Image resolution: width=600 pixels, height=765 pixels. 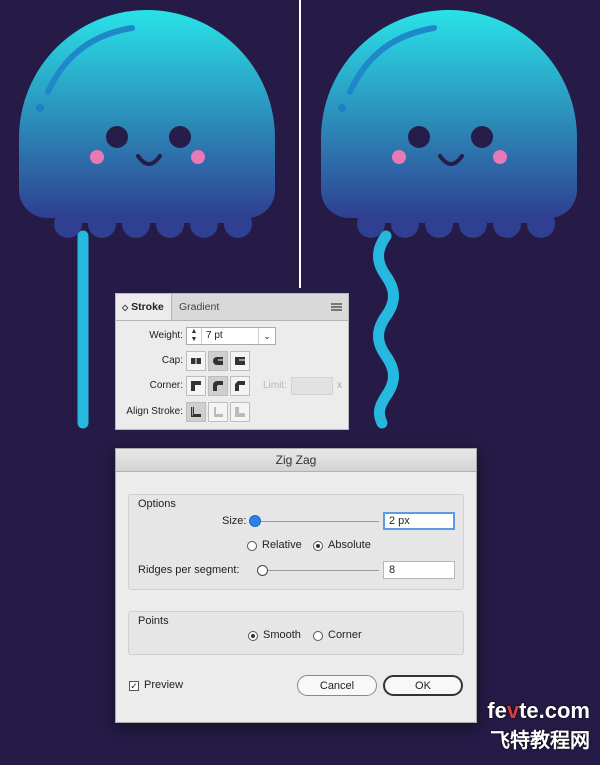 I want to click on cap-row: Cap:, so click(x=232, y=362).